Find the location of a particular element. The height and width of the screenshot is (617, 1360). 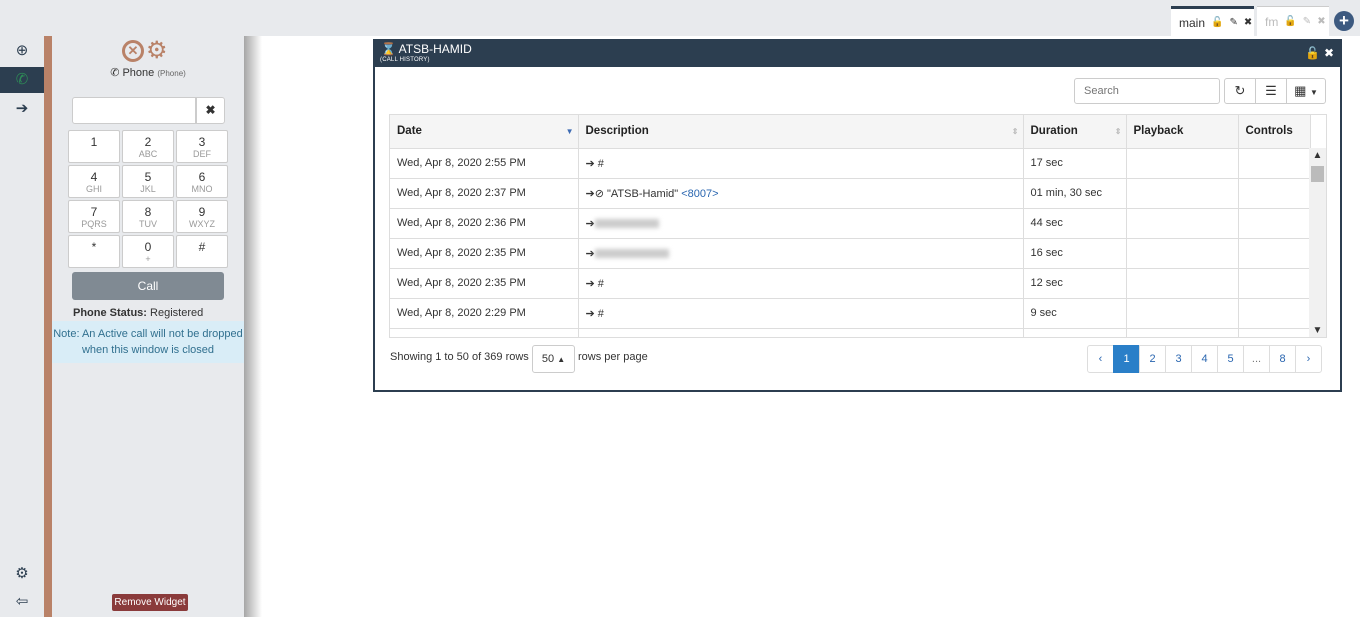

keypad-key: 3 DEF is located at coordinates (202, 146).